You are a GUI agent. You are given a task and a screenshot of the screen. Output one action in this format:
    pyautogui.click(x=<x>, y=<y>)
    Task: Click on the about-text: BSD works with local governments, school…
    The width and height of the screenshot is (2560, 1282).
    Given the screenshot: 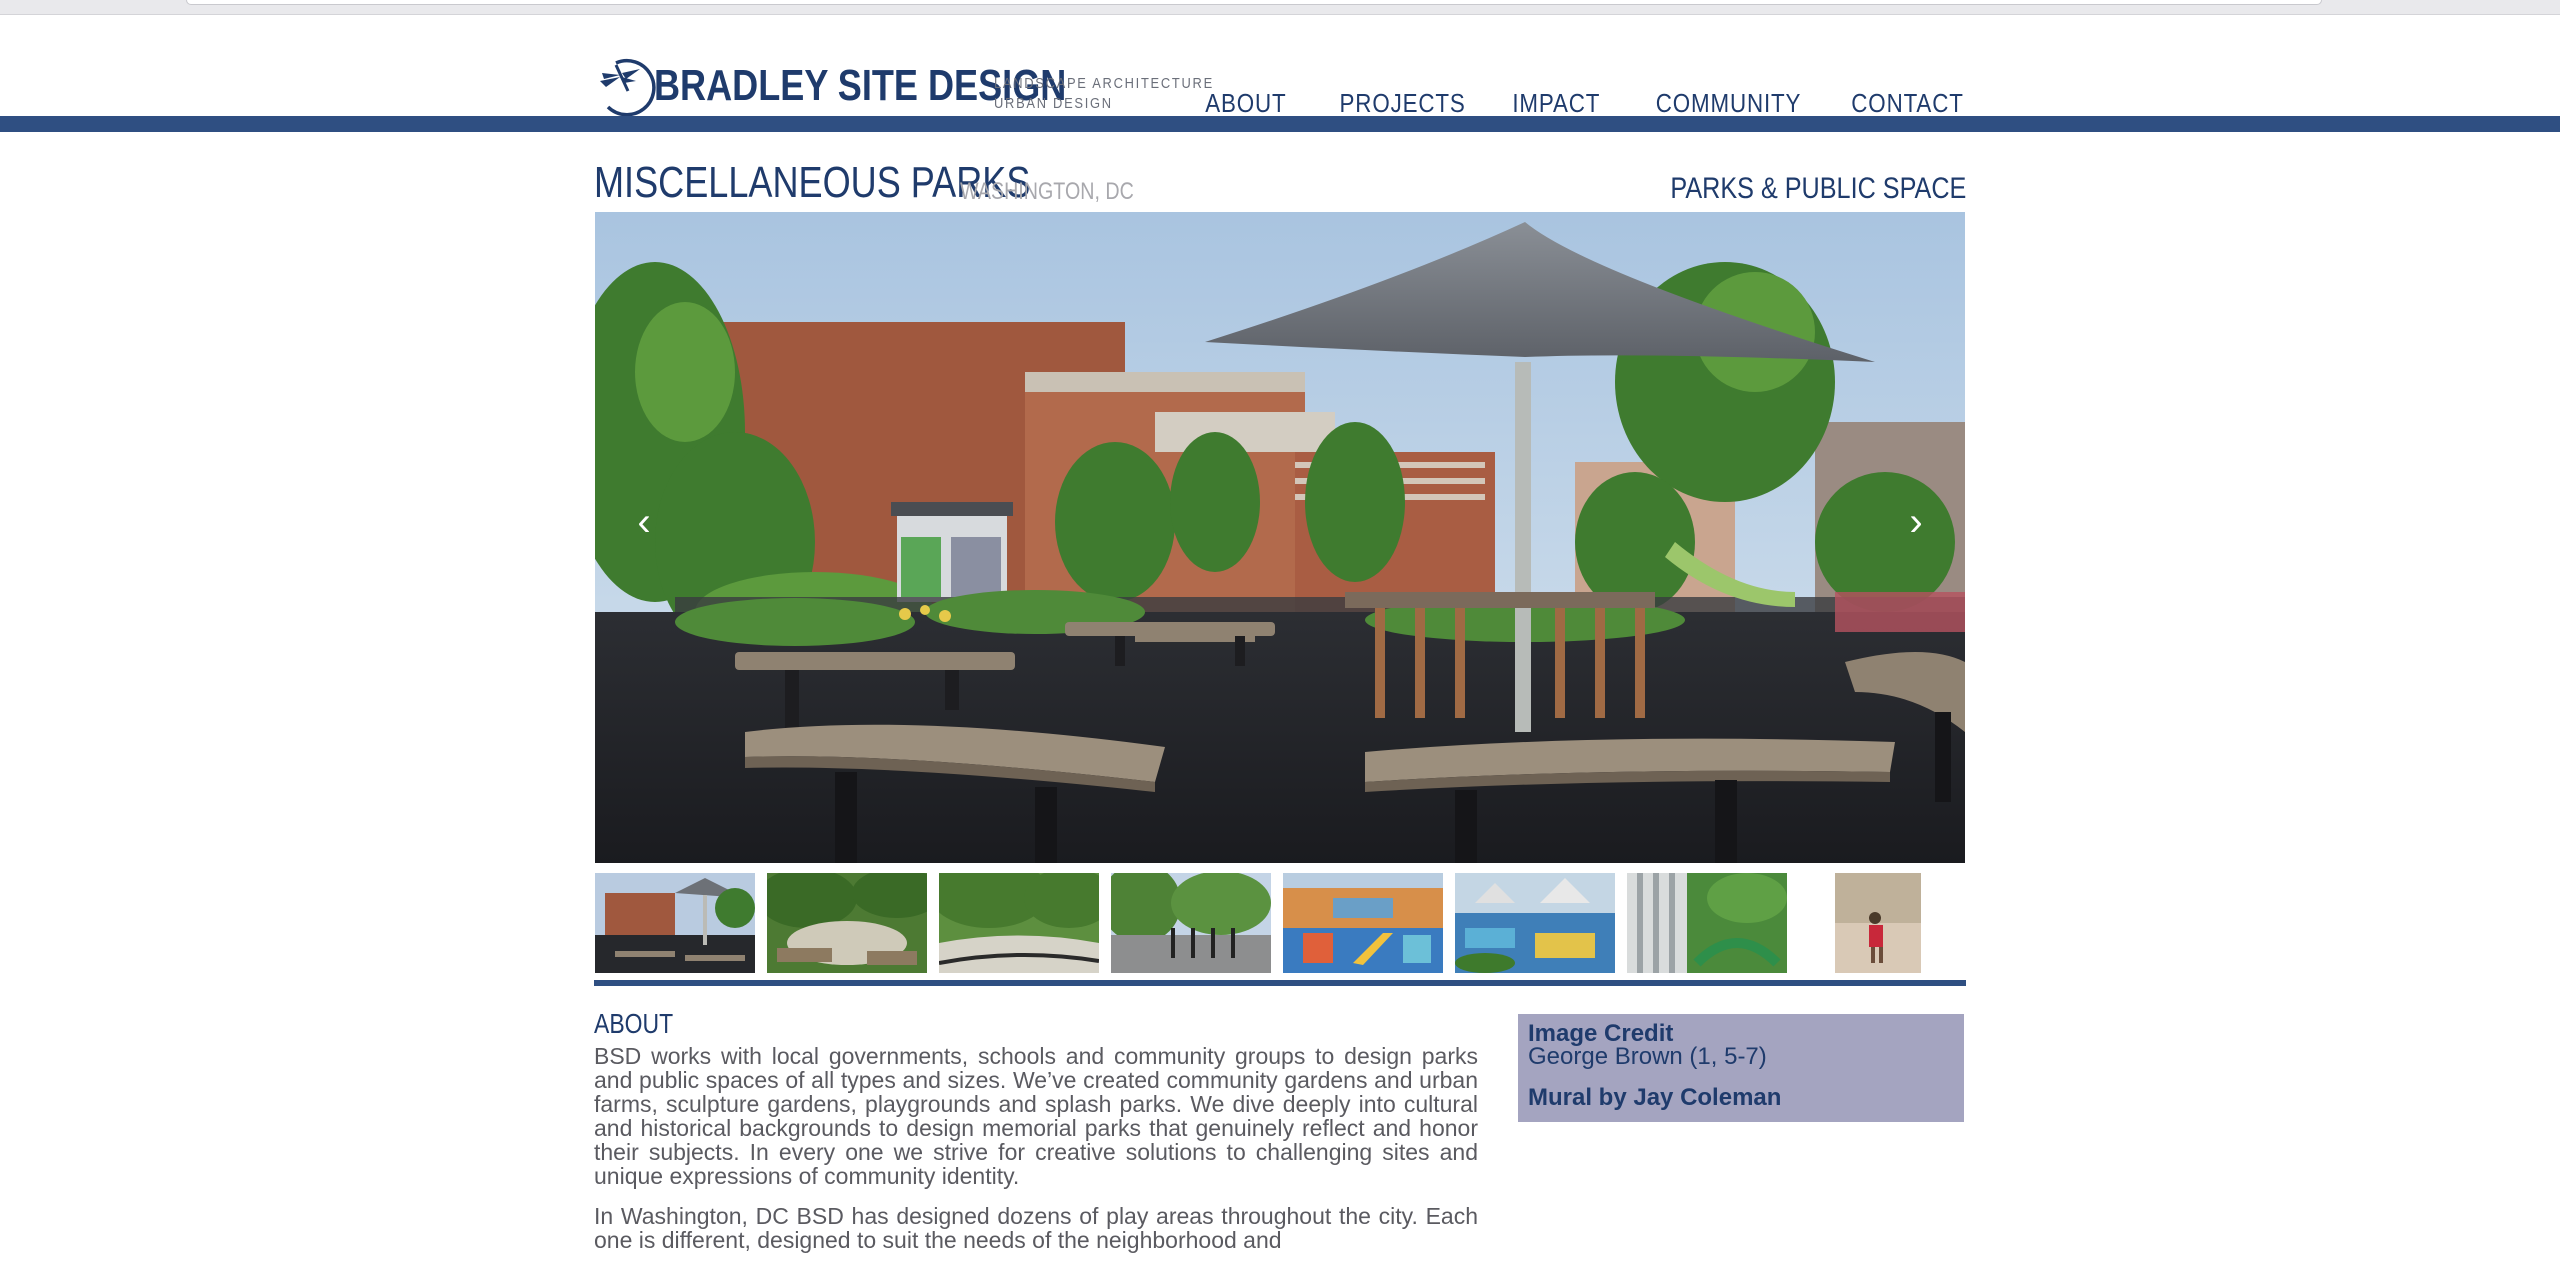 What is the action you would take?
    pyautogui.click(x=1036, y=1156)
    